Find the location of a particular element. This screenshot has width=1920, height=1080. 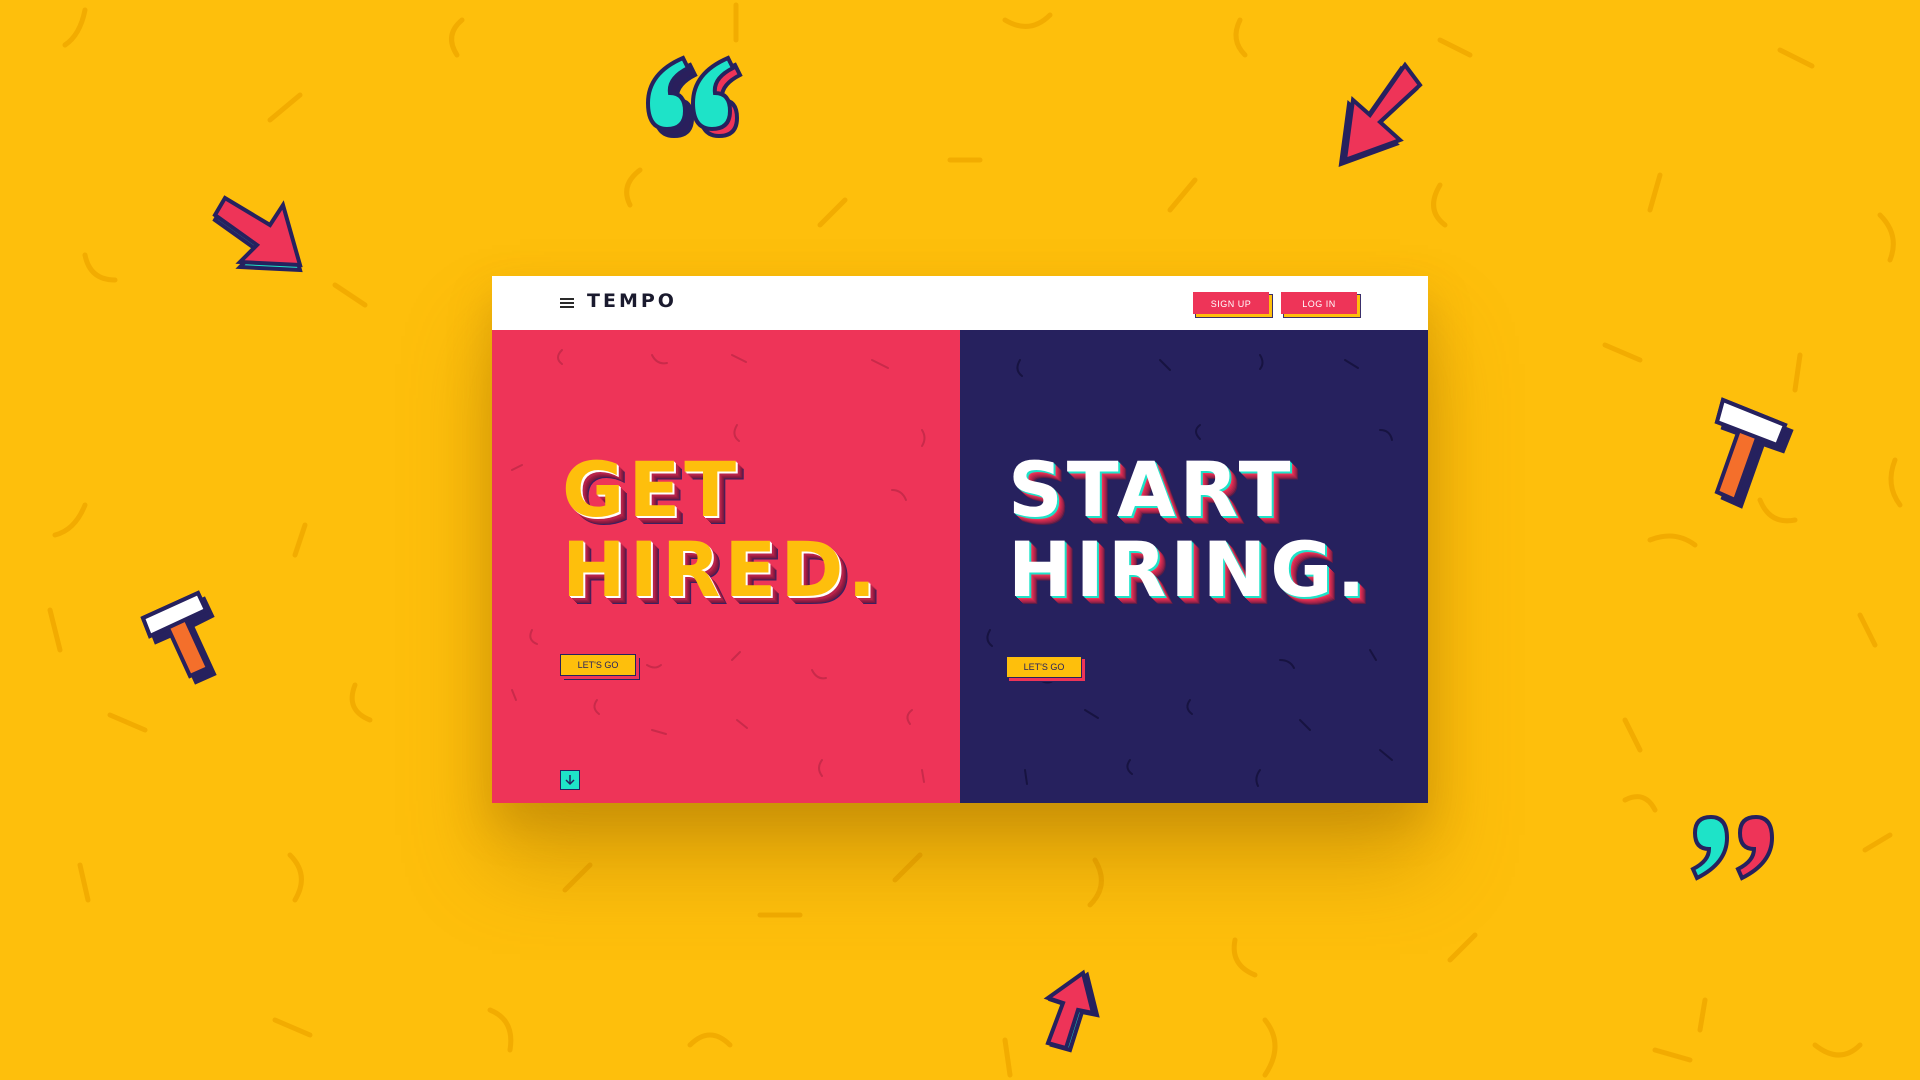

arrow-up-sticker-icon is located at coordinates (1071, 1011).